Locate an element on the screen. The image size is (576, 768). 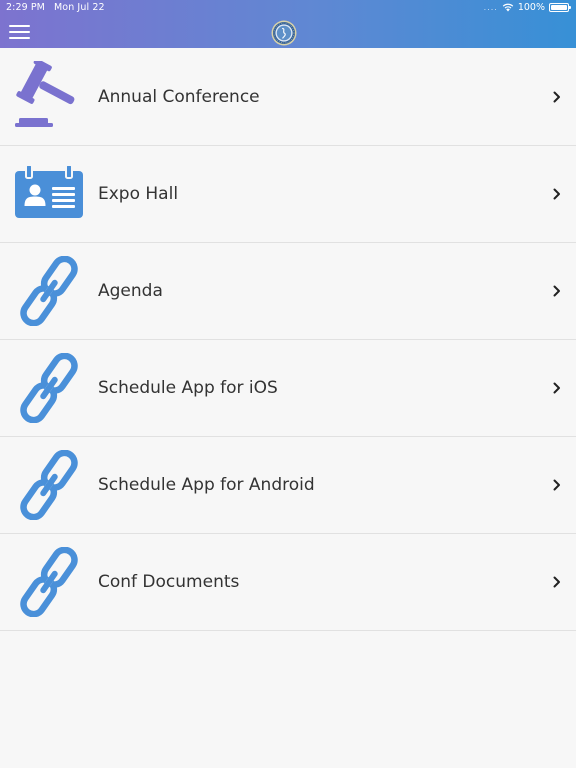
status-bar-right: .... 100% is located at coordinates (527, 7).